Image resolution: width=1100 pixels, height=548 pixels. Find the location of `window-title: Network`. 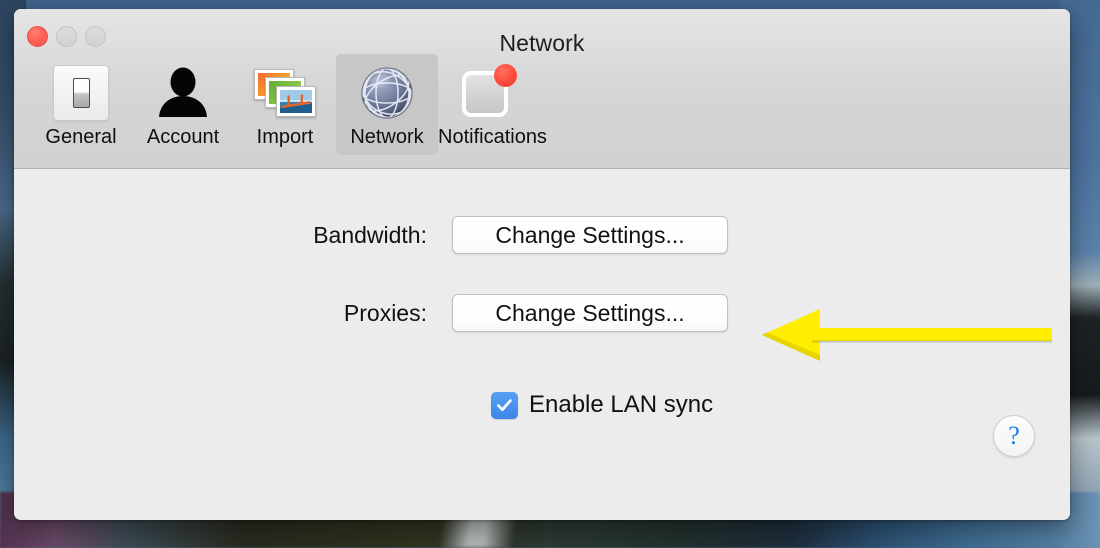

window-title: Network is located at coordinates (542, 43).